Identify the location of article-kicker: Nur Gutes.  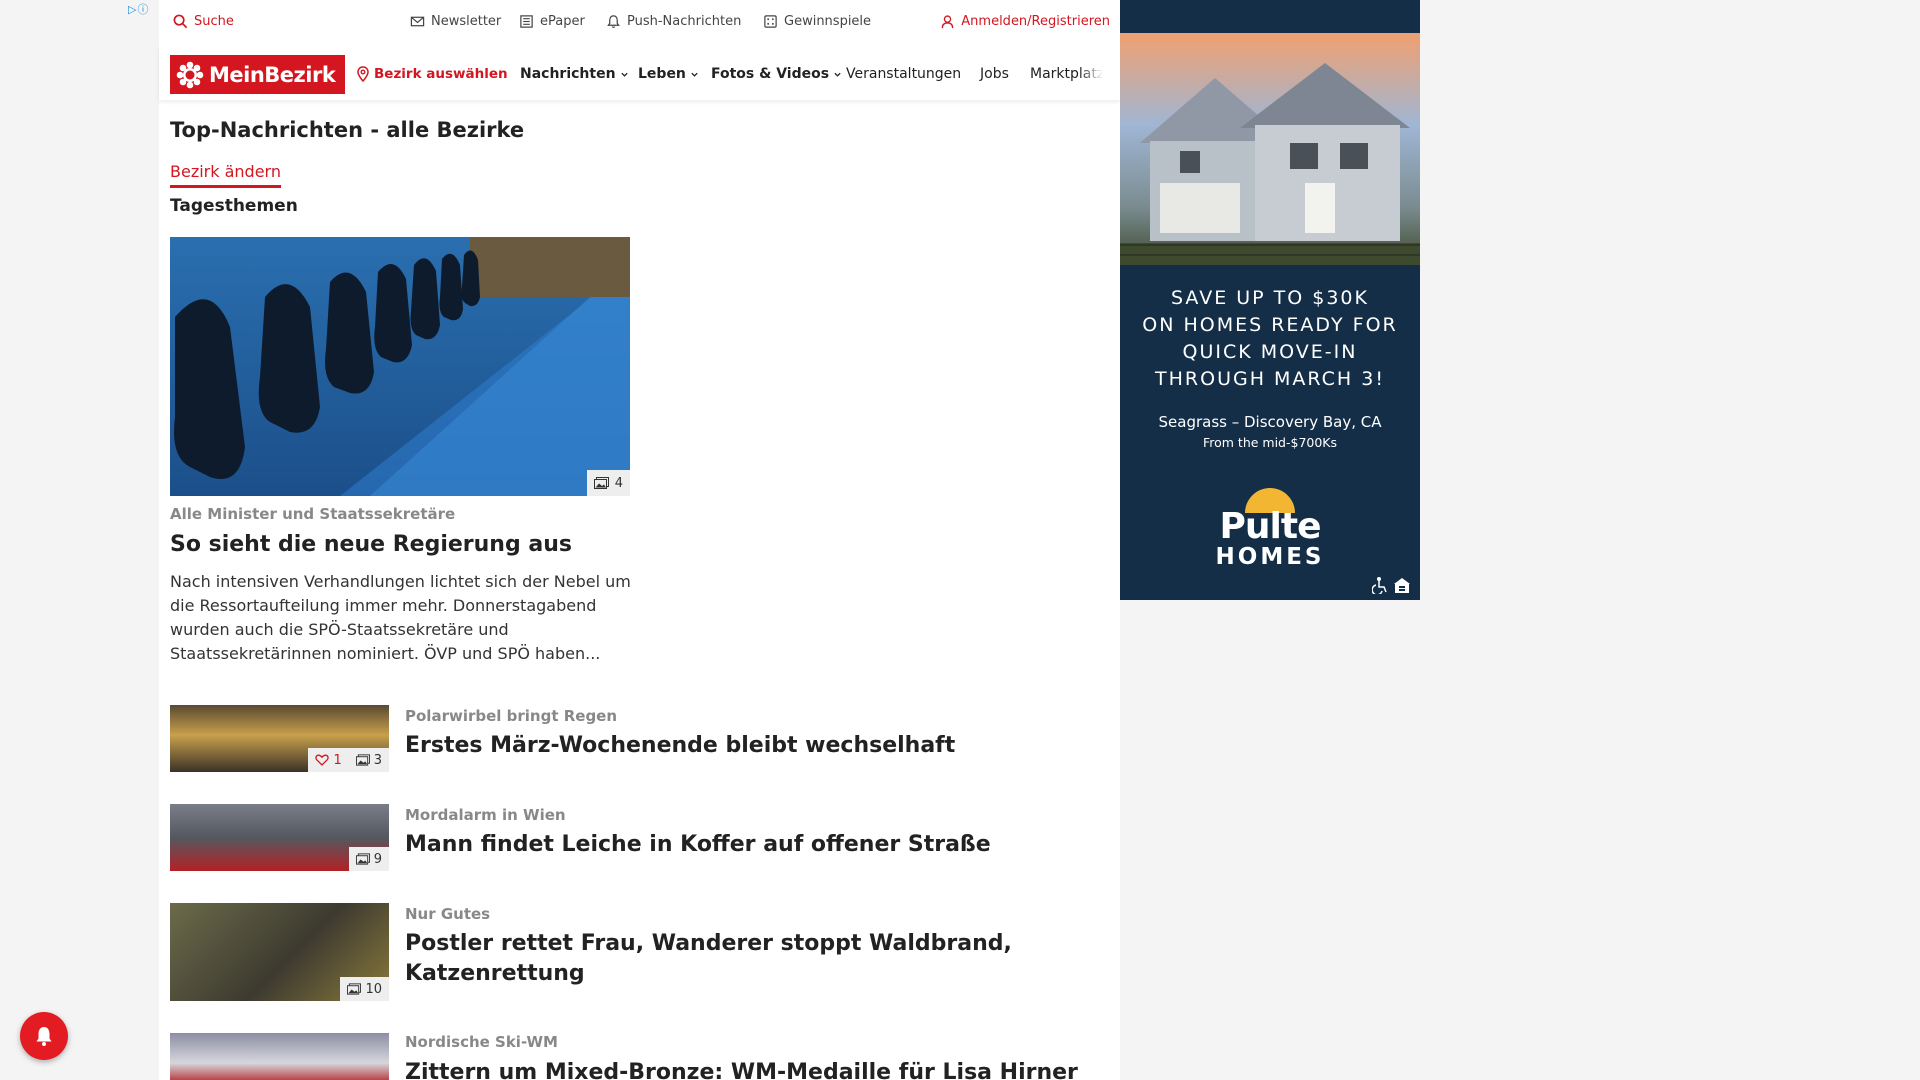
(448, 914).